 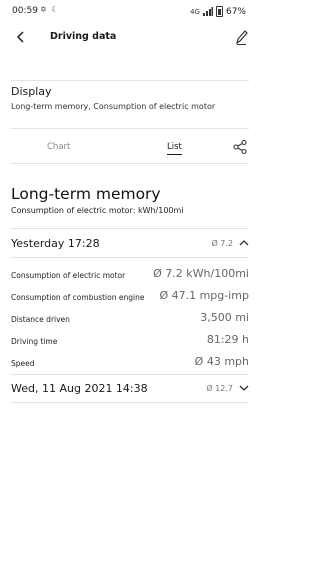 What do you see at coordinates (174, 148) in the screenshot?
I see `tab-list: List` at bounding box center [174, 148].